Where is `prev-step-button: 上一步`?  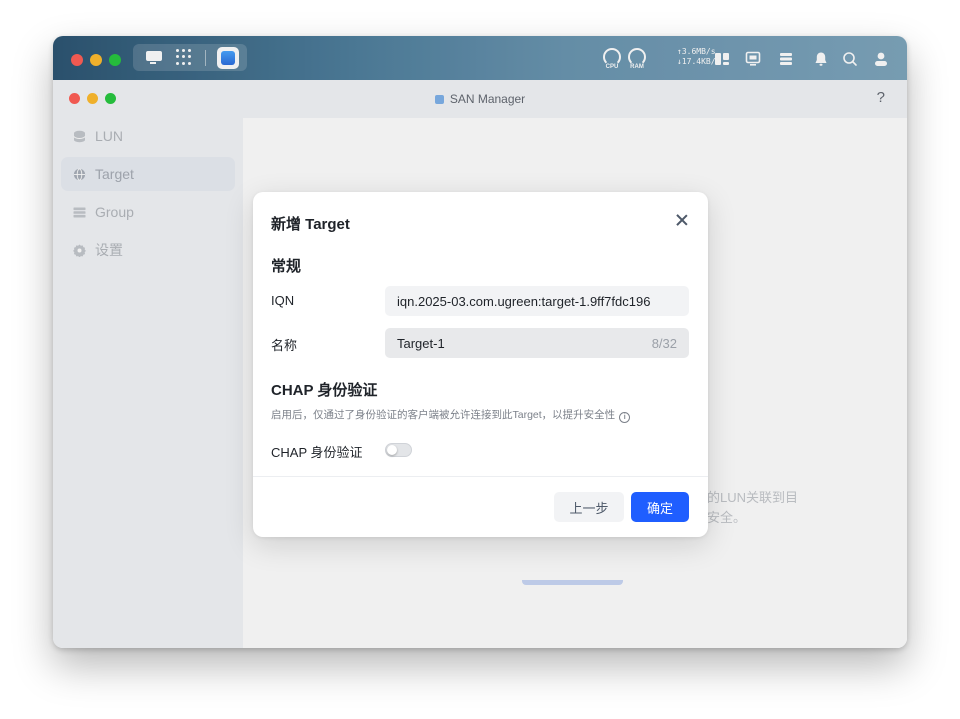
prev-step-button: 上一步 is located at coordinates (589, 507).